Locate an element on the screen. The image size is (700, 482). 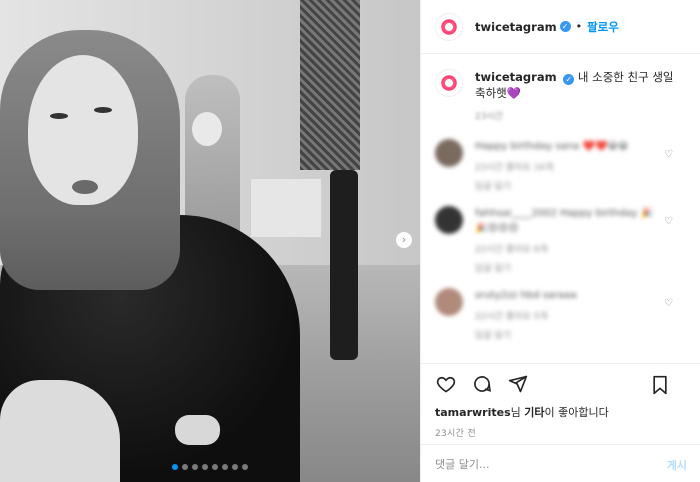
post-actions: tamarwrites님 기타이 좋아합니다 23시간 전 게시 is located at coordinates (560, 422).